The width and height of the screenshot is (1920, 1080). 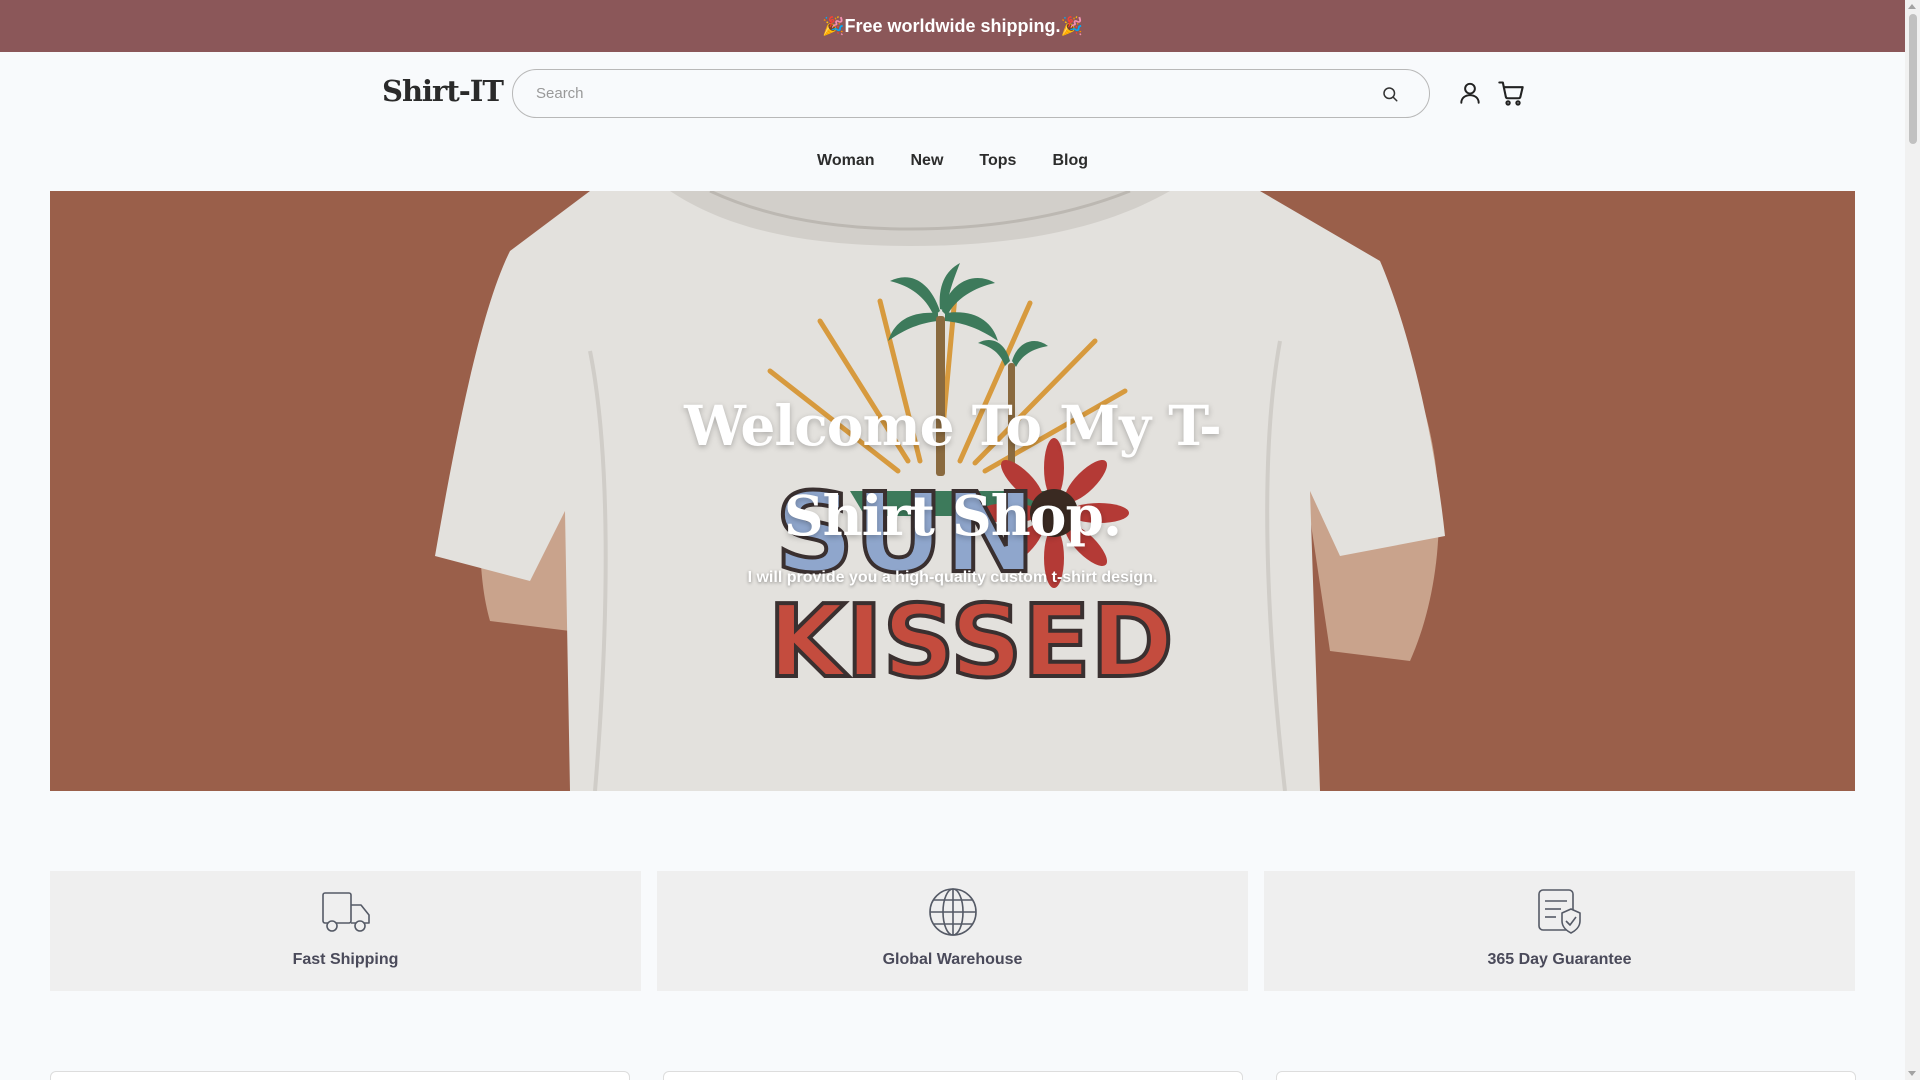 I want to click on guarantee-icon, so click(x=1559, y=911).